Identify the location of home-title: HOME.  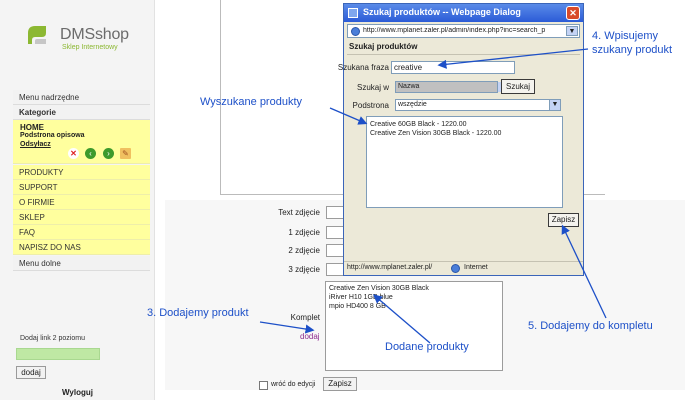
(32, 127).